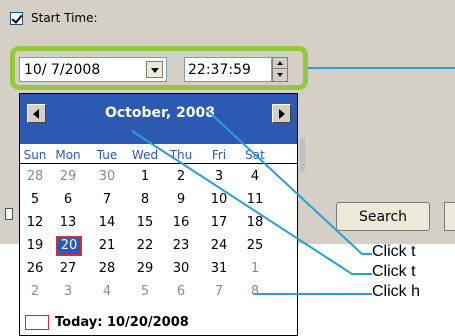 Image resolution: width=455 pixels, height=336 pixels. Describe the element at coordinates (68, 155) in the screenshot. I see `weekday-label: Mon` at that location.